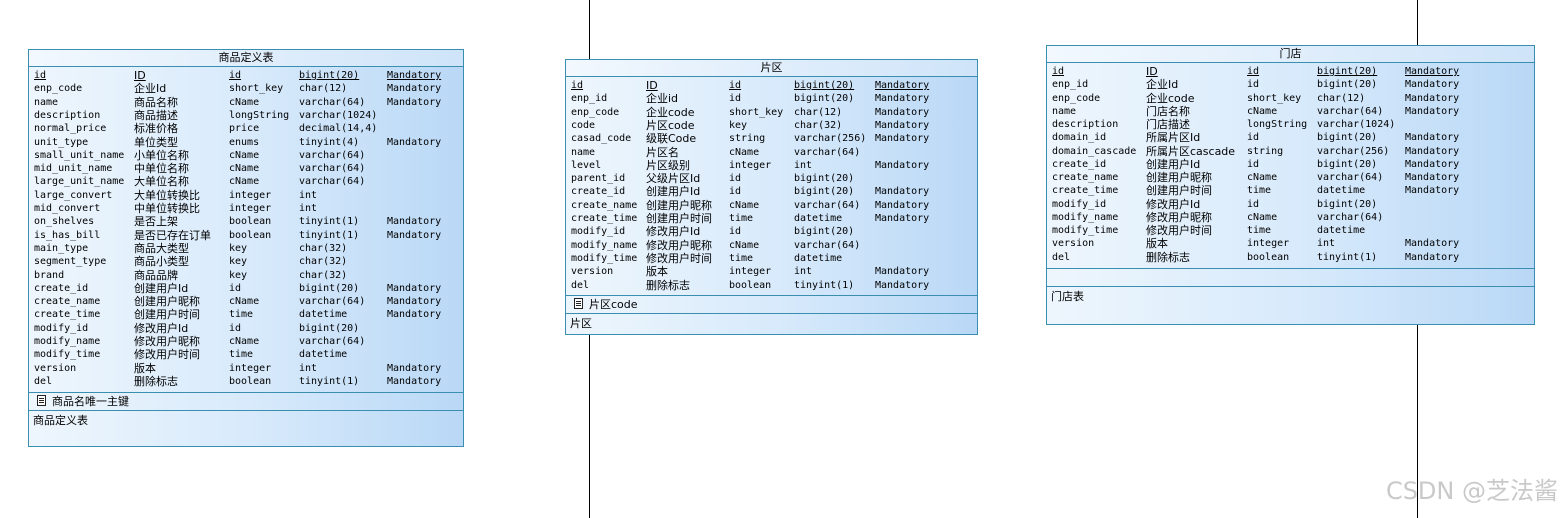 This screenshot has height=518, width=1564. Describe the element at coordinates (771, 304) in the screenshot. I see `key-item: 片区code` at that location.